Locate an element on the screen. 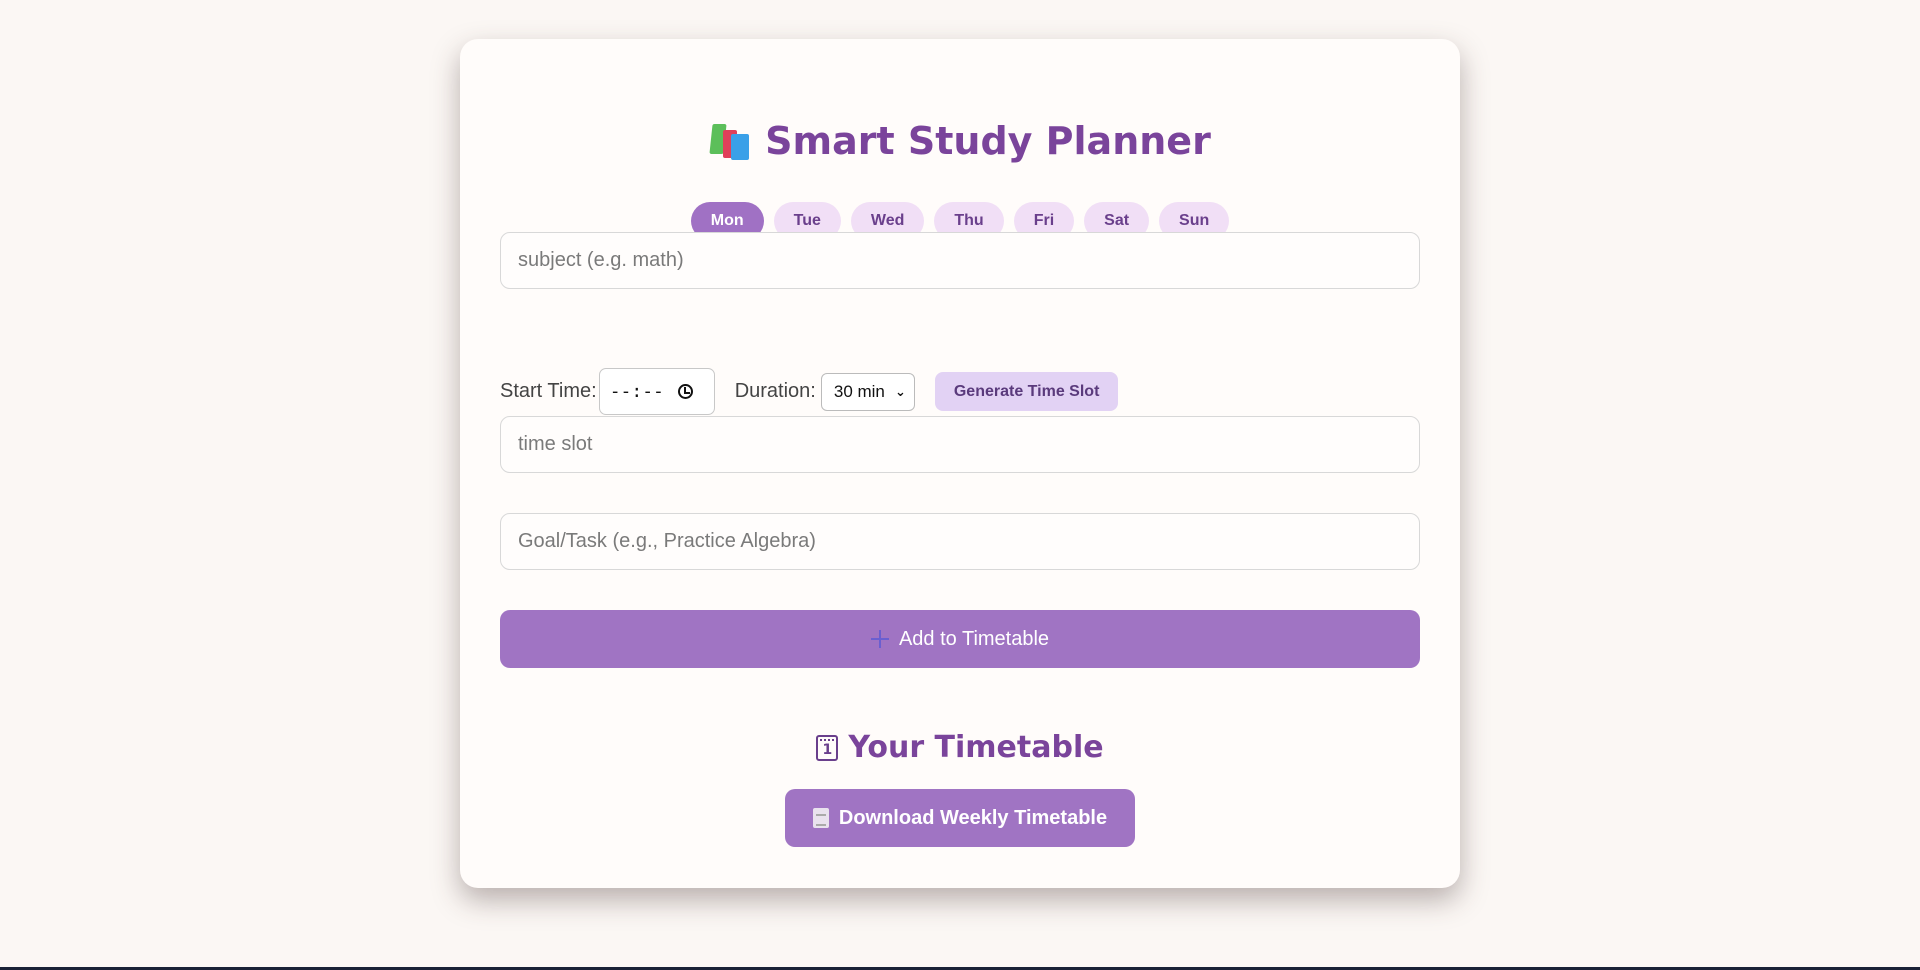 This screenshot has height=970, width=1920. page-title: Smart Study Planner is located at coordinates (960, 141).